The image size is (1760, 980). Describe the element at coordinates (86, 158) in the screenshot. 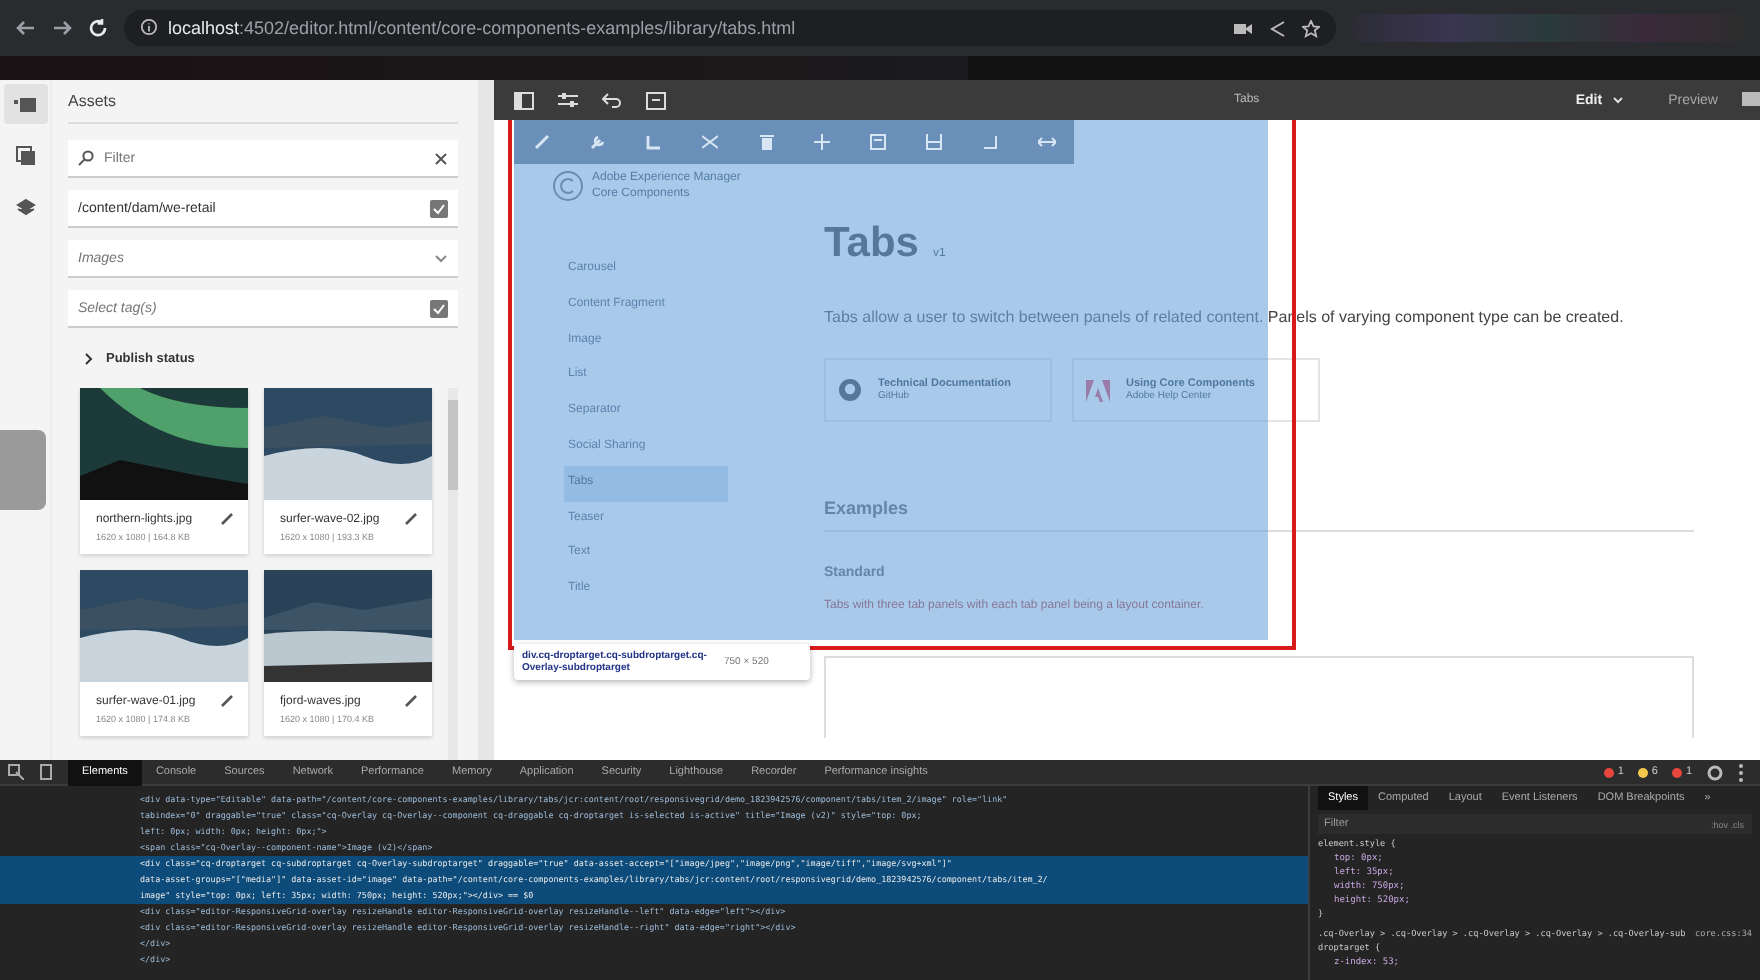

I see `search-icon` at that location.